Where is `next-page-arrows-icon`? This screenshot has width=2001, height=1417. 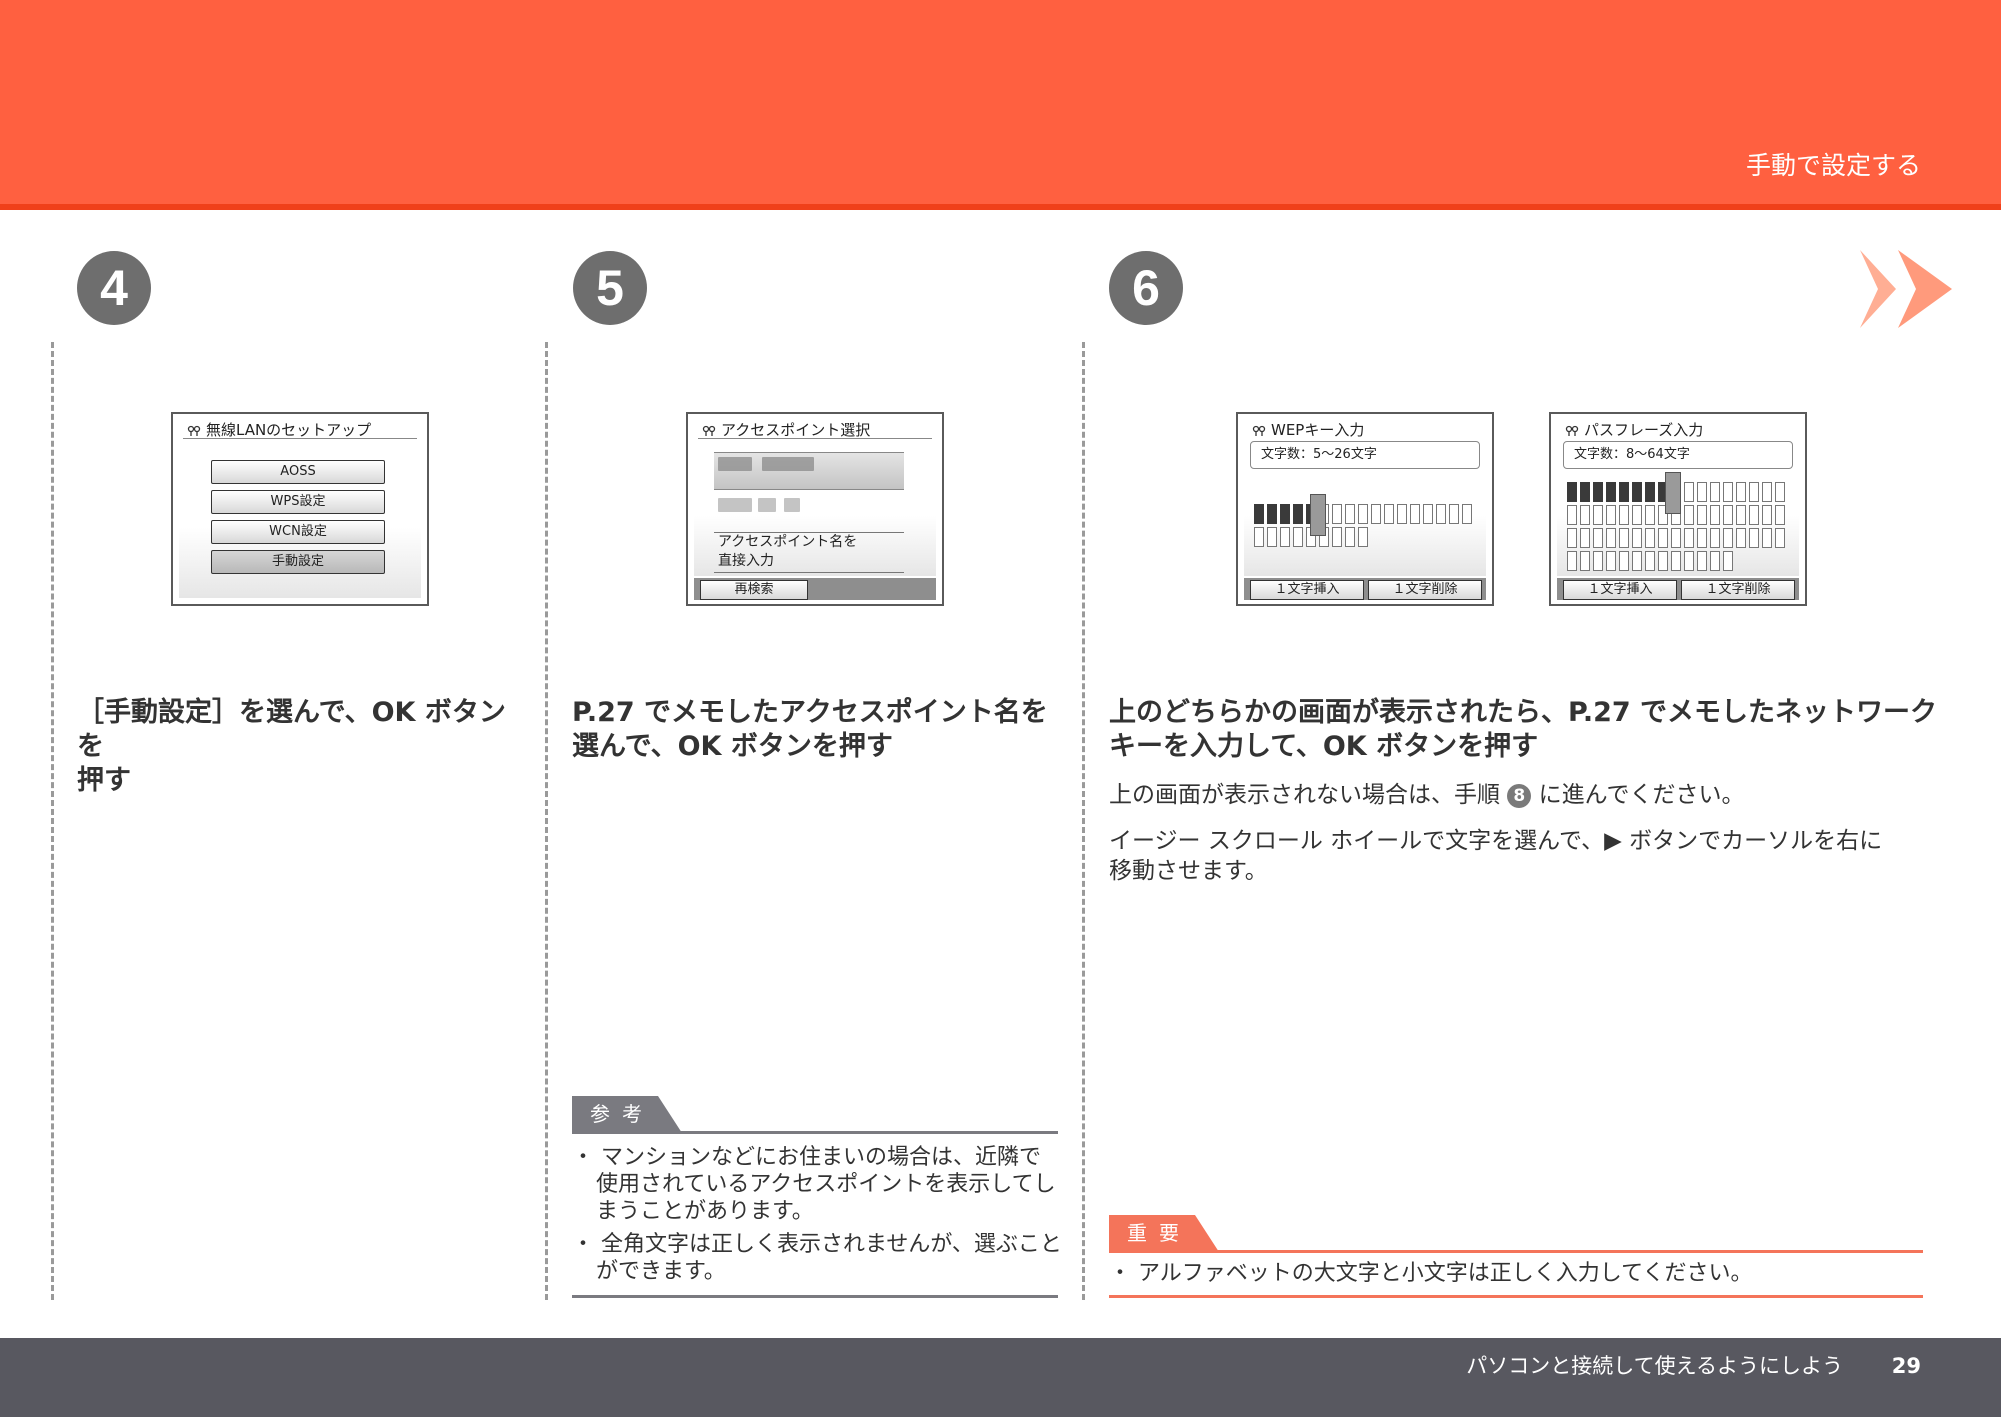
next-page-arrows-icon is located at coordinates (1906, 289).